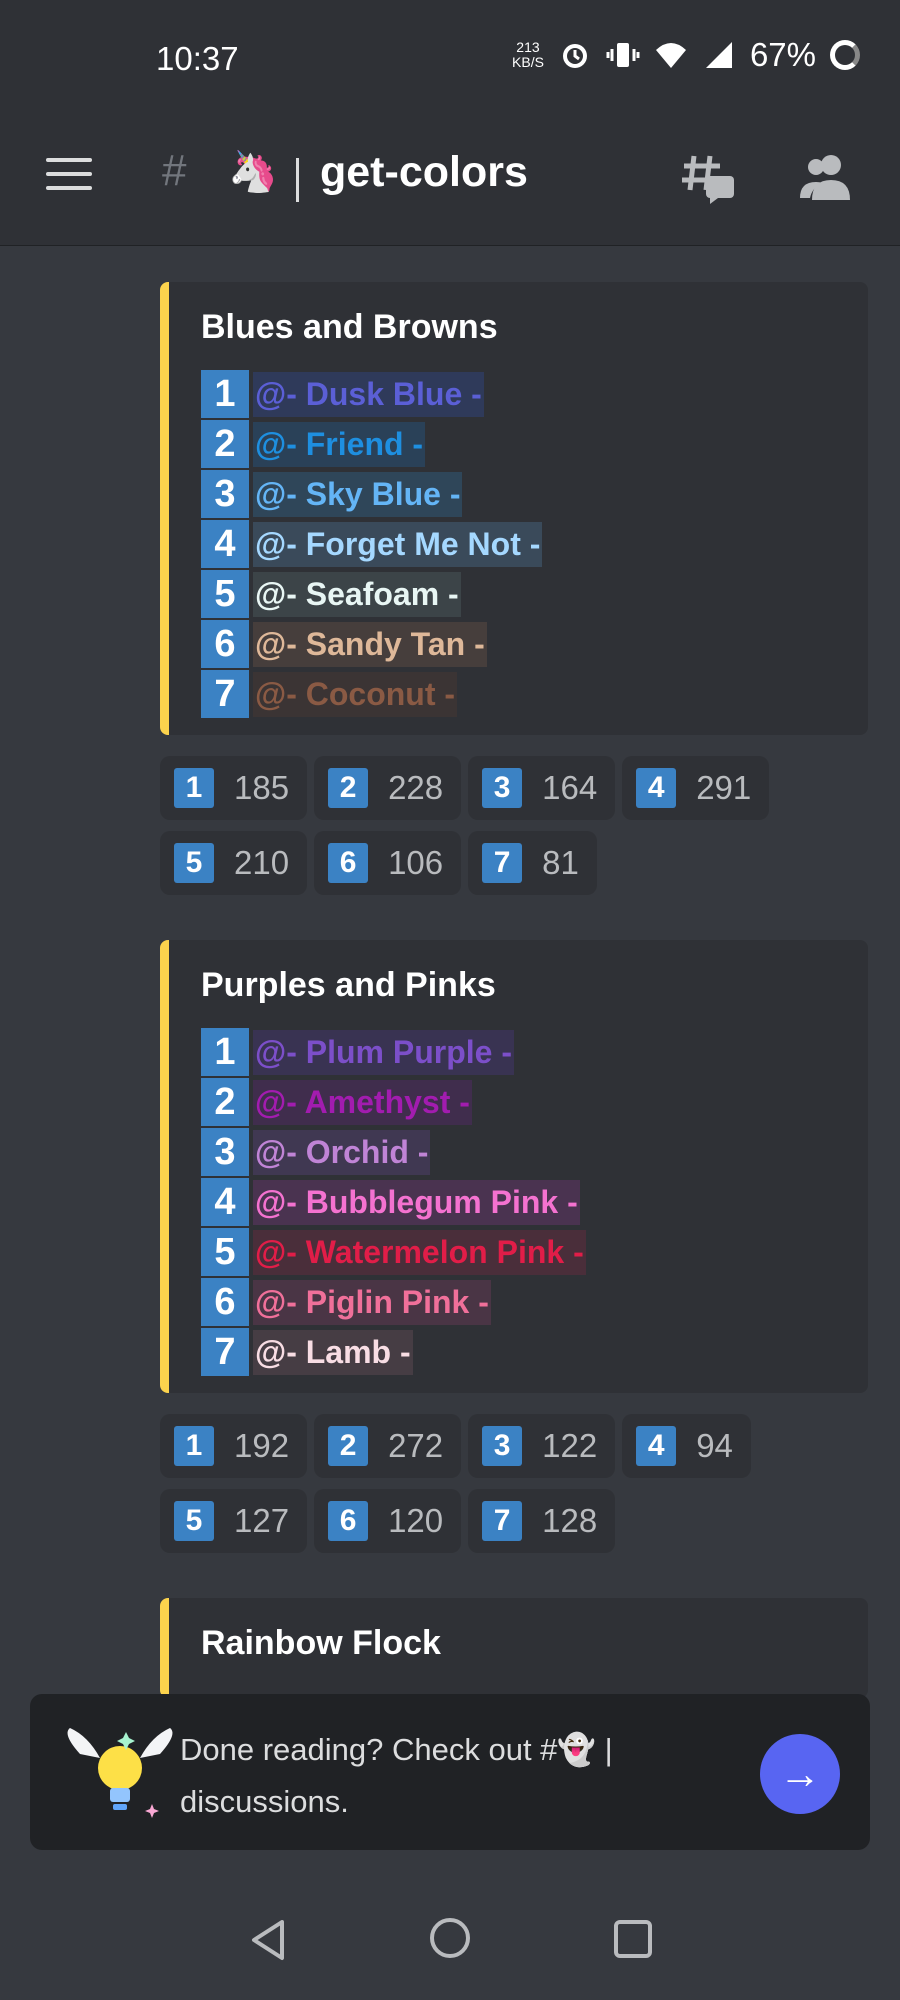  Describe the element at coordinates (370, 644) in the screenshot. I see `role-mention: @- Sandy Tan -` at that location.